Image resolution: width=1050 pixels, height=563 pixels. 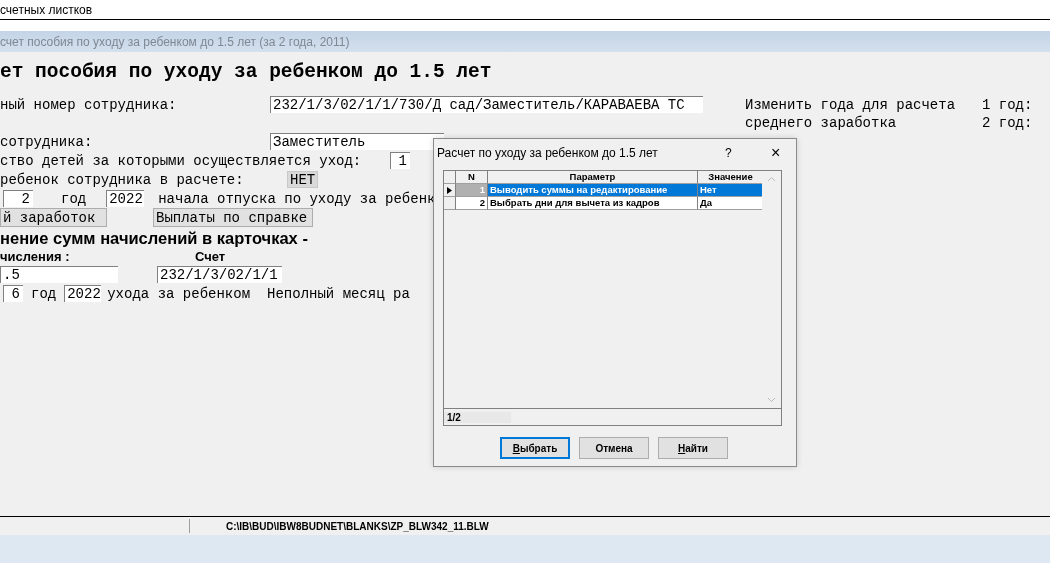 What do you see at coordinates (47, 141) in the screenshot?
I see `field-label: сотрудника:` at bounding box center [47, 141].